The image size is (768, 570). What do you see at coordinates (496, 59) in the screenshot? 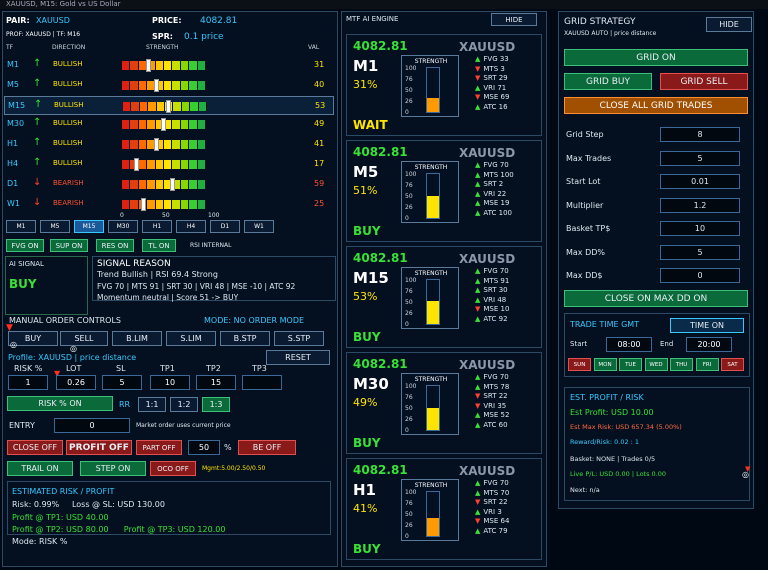
I see `indicator-value: FVG 33` at bounding box center [496, 59].